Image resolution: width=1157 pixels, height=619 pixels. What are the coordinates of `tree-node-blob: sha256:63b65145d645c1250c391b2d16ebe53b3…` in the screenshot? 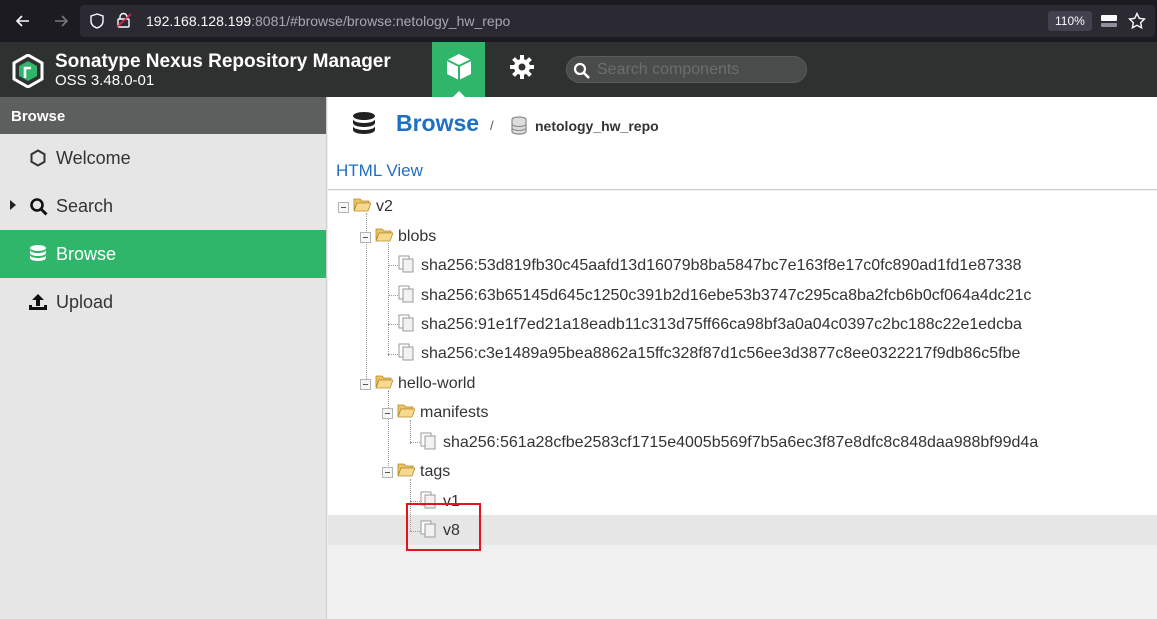 It's located at (715, 296).